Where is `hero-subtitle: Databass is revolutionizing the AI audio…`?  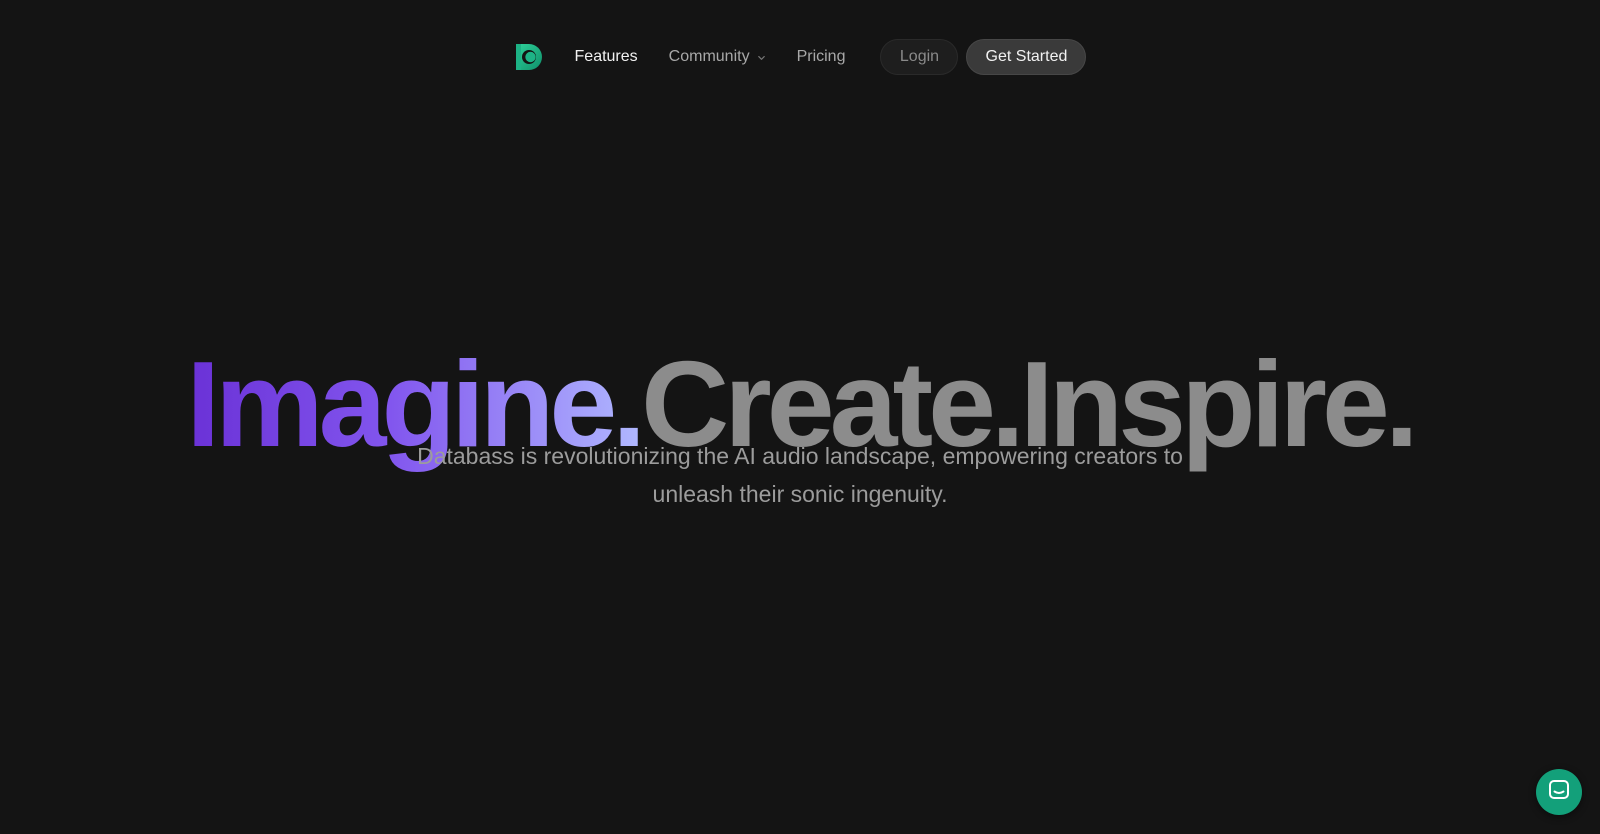
hero-subtitle: Databass is revolutionizing the AI audio… is located at coordinates (800, 475).